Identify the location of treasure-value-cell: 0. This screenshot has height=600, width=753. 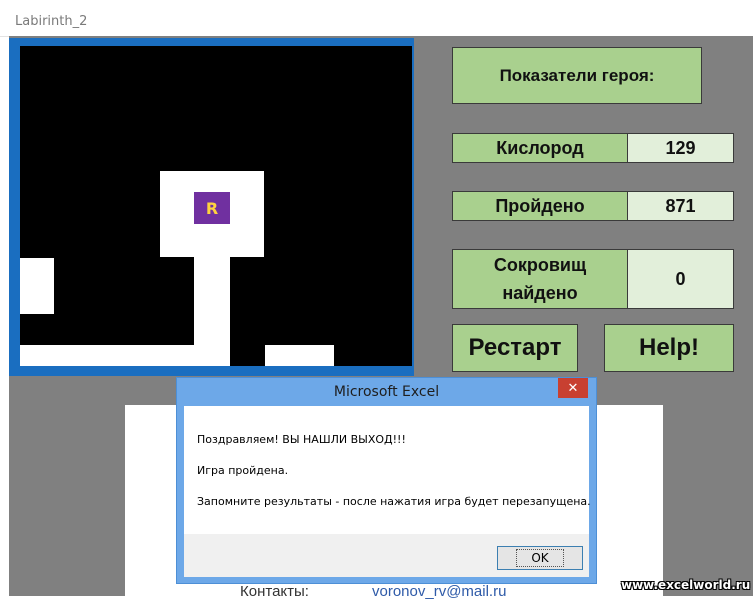
(680, 279).